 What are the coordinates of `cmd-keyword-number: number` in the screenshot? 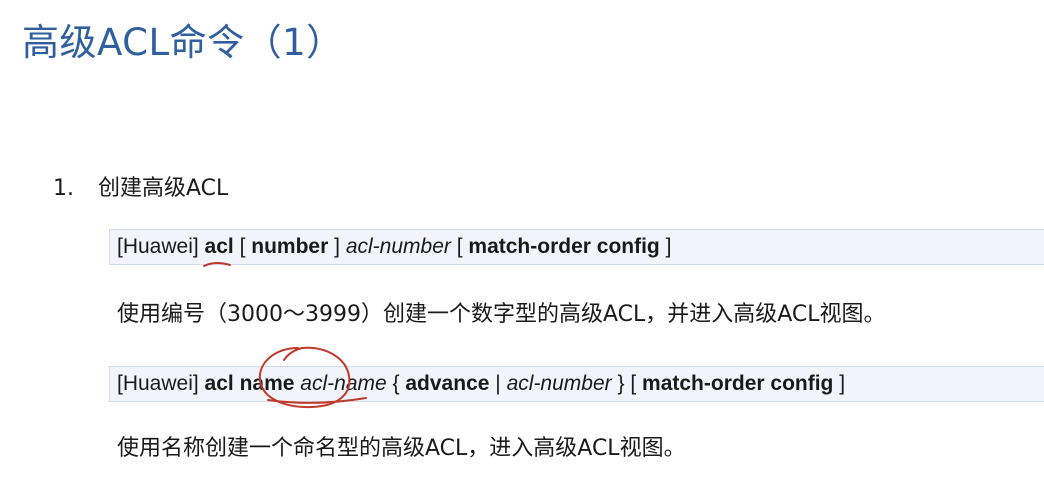 It's located at (290, 246).